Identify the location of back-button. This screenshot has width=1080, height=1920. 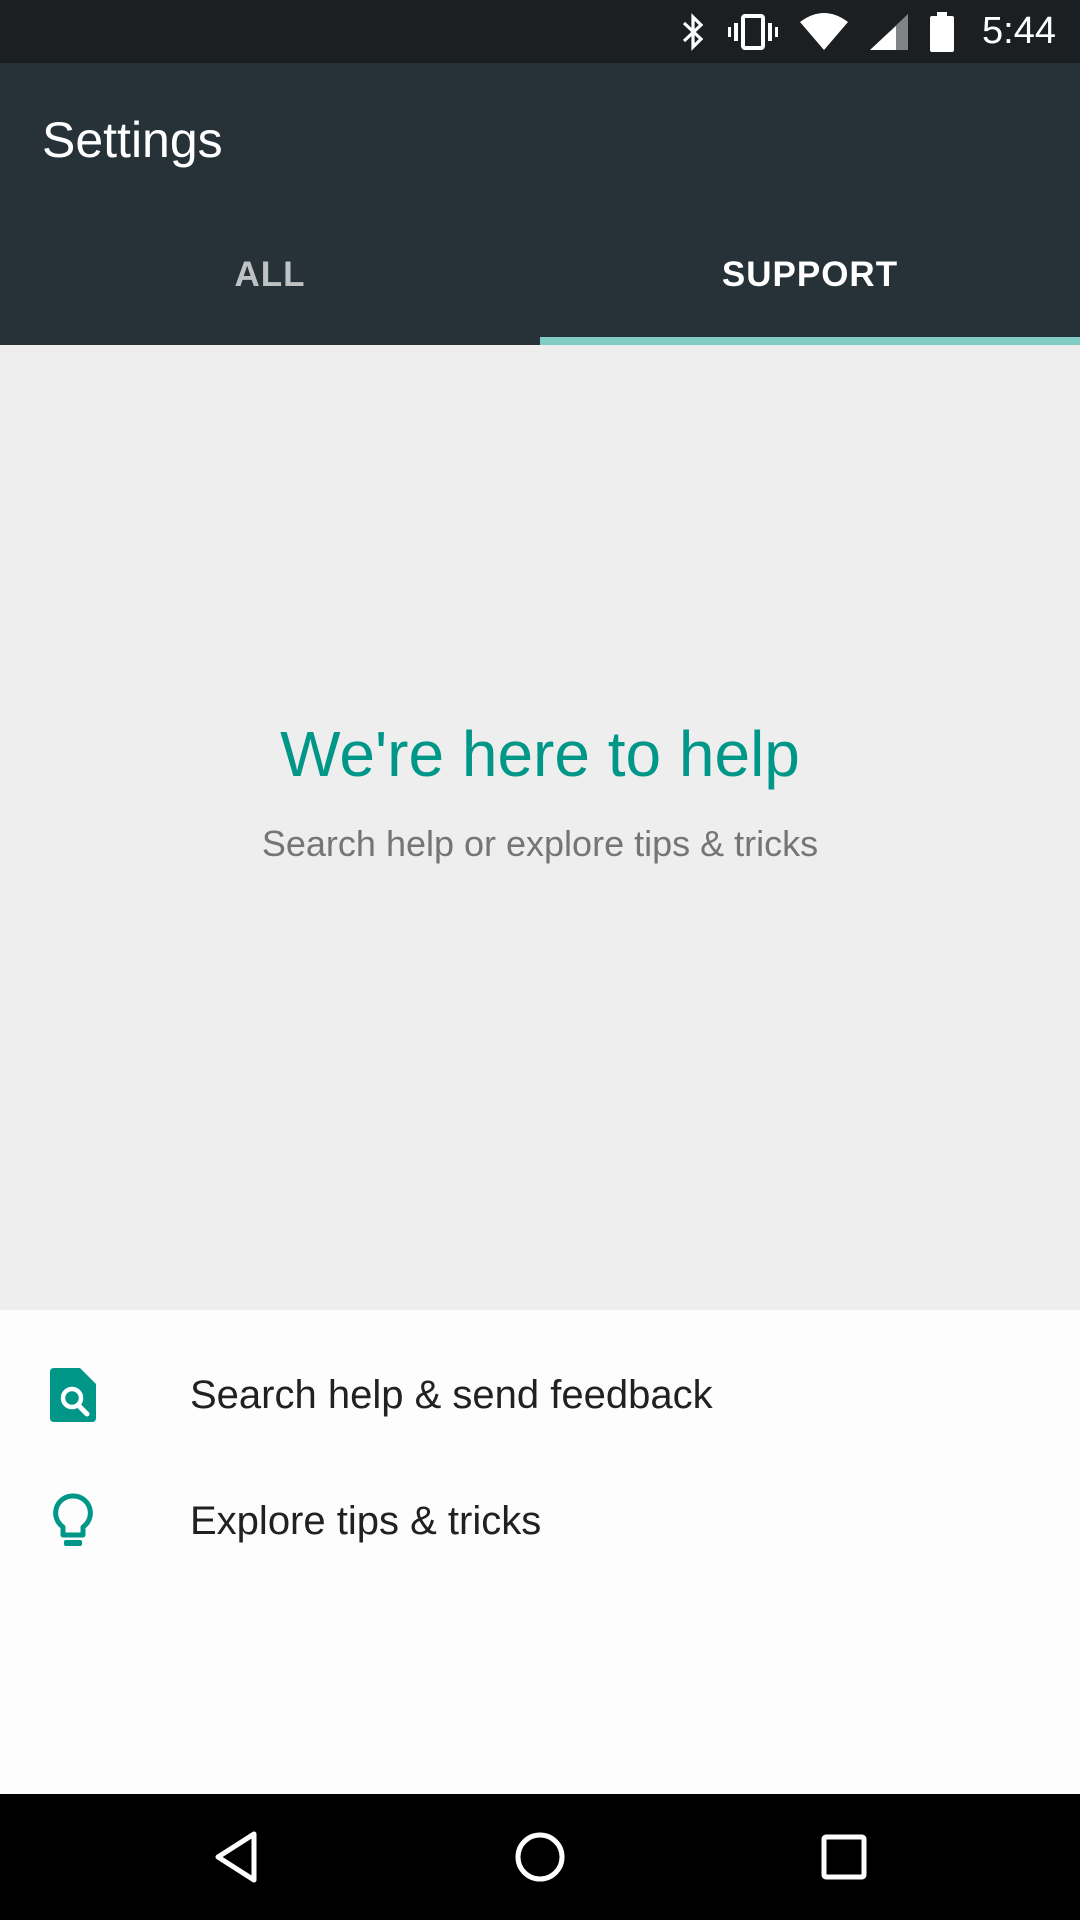
(236, 1857).